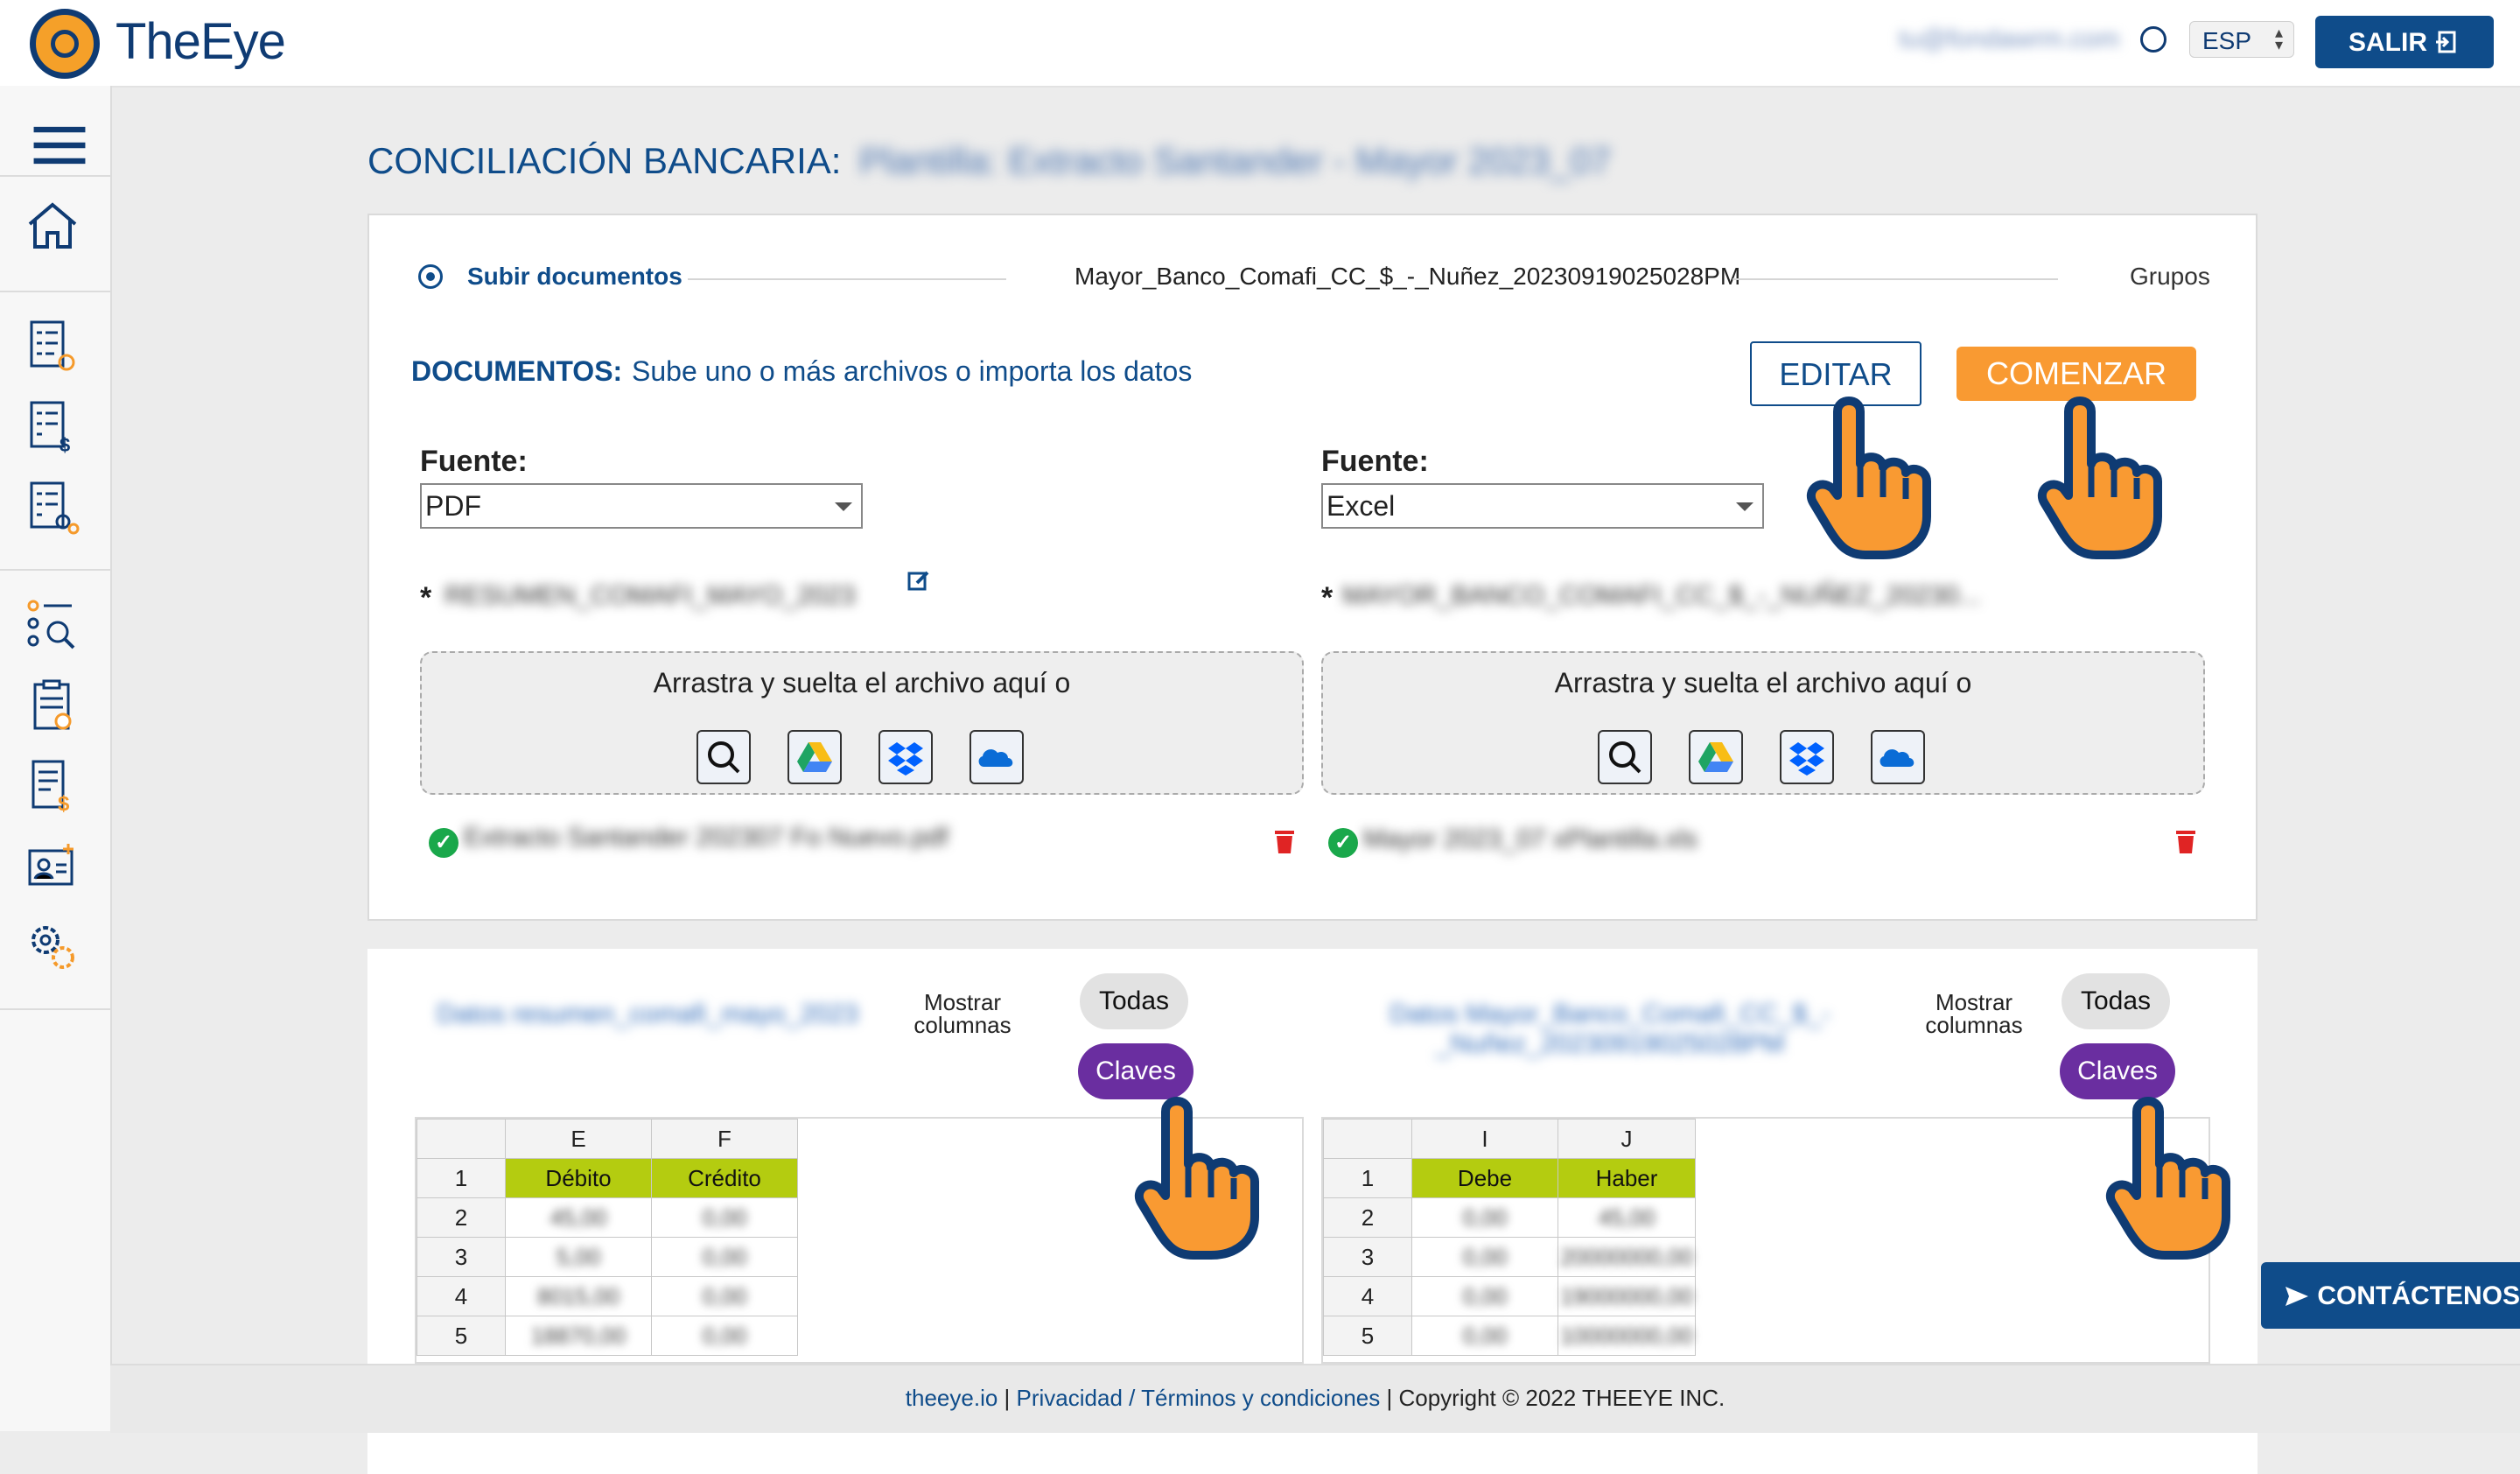 The image size is (2520, 1474). I want to click on search-list-icon, so click(52, 625).